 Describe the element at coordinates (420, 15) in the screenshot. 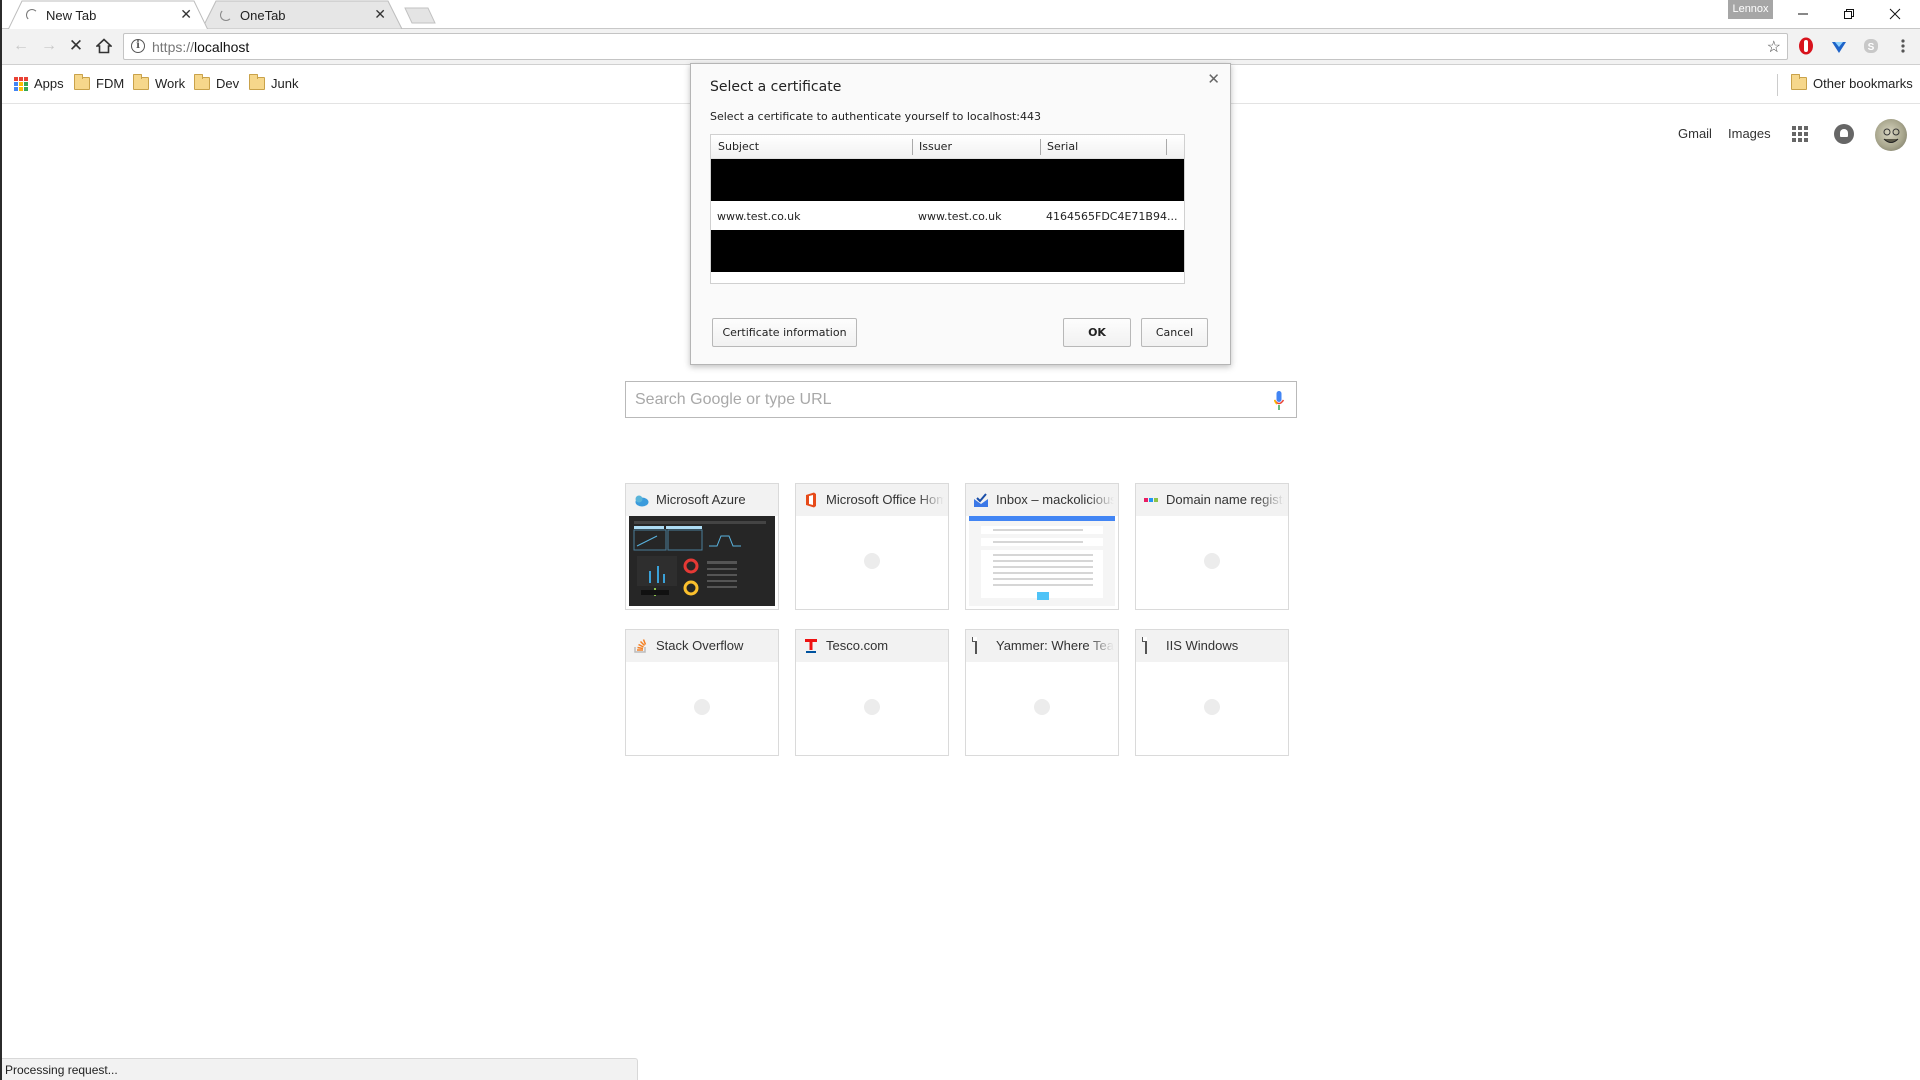

I see `new-tab-button` at that location.